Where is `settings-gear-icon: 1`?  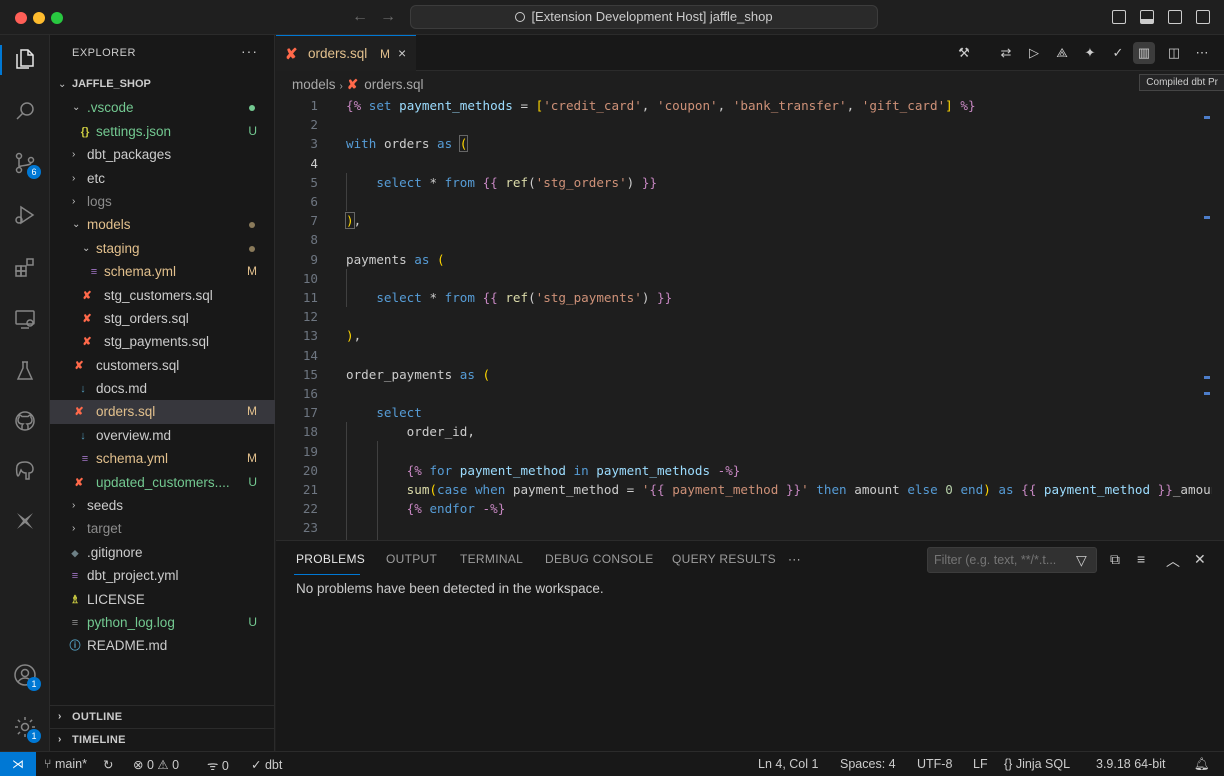
settings-gear-icon: 1 is located at coordinates (27, 729).